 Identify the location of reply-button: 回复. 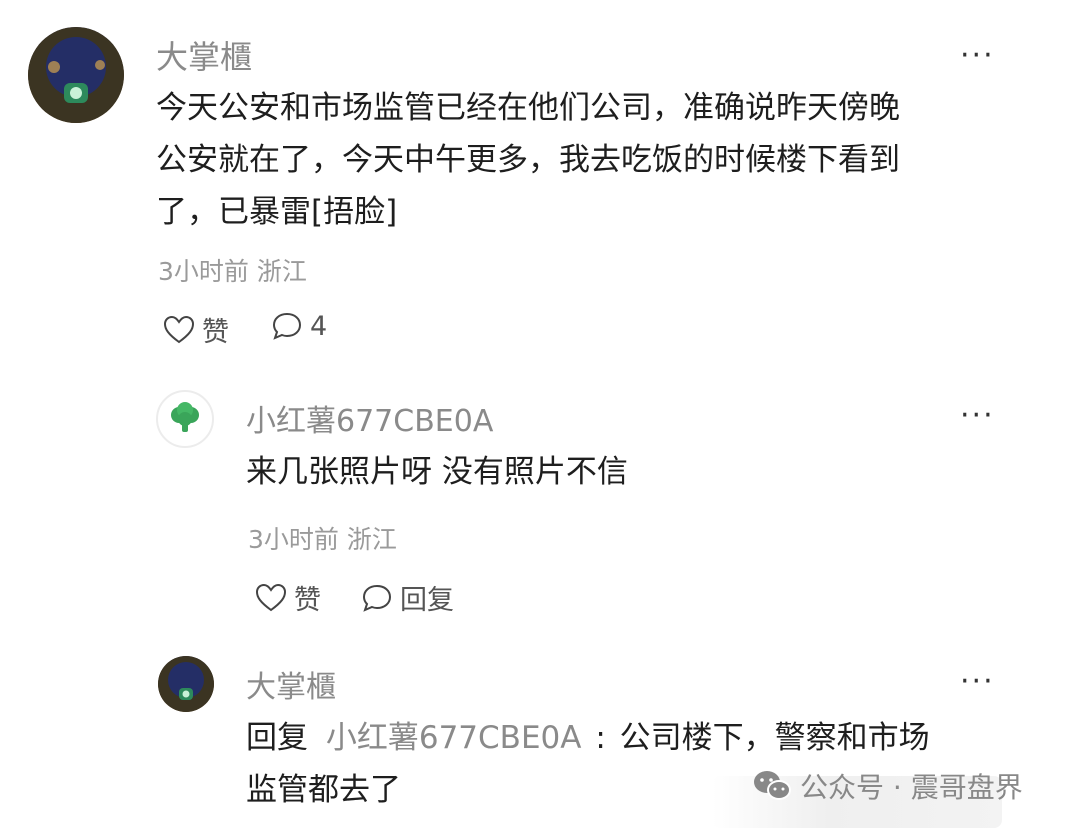
(407, 597).